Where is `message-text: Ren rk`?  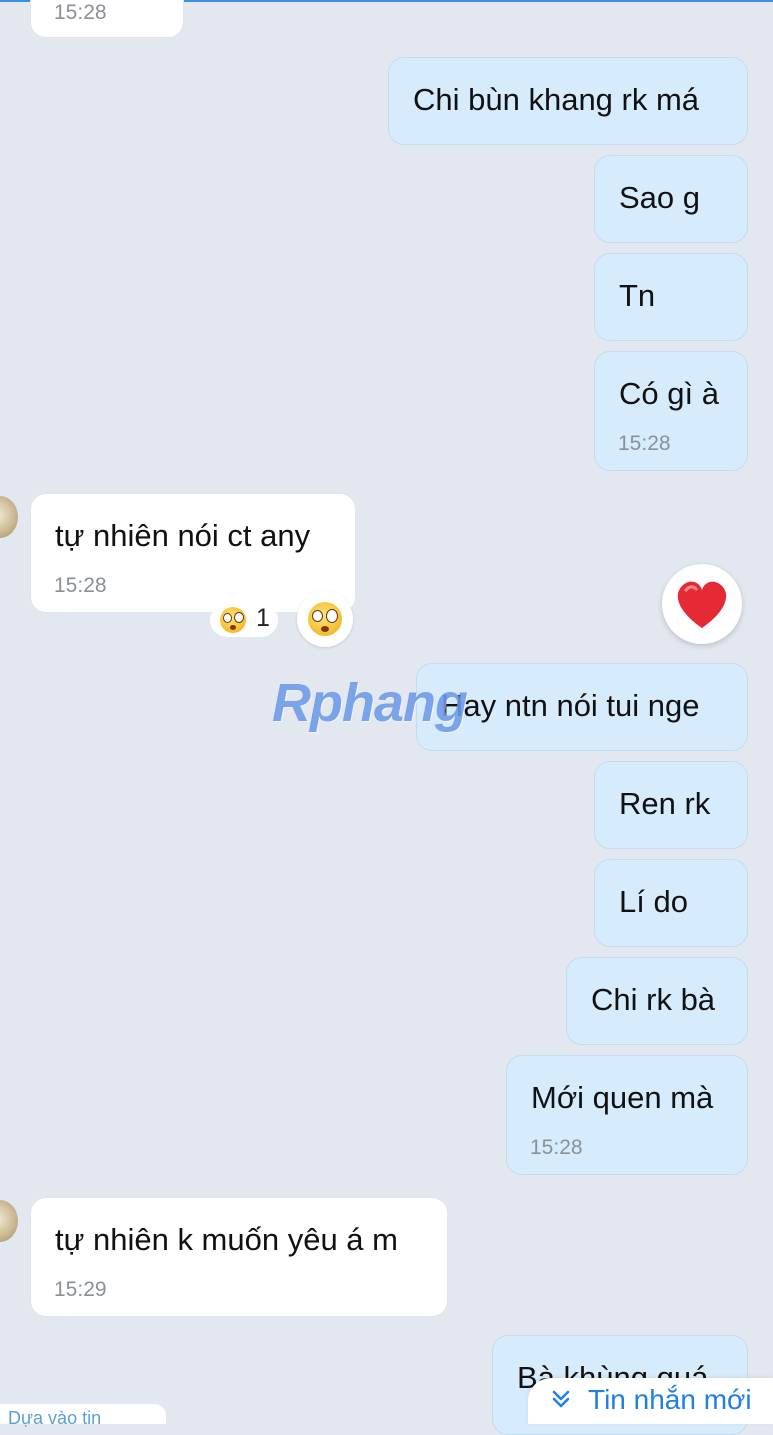
message-text: Ren rk is located at coordinates (665, 803).